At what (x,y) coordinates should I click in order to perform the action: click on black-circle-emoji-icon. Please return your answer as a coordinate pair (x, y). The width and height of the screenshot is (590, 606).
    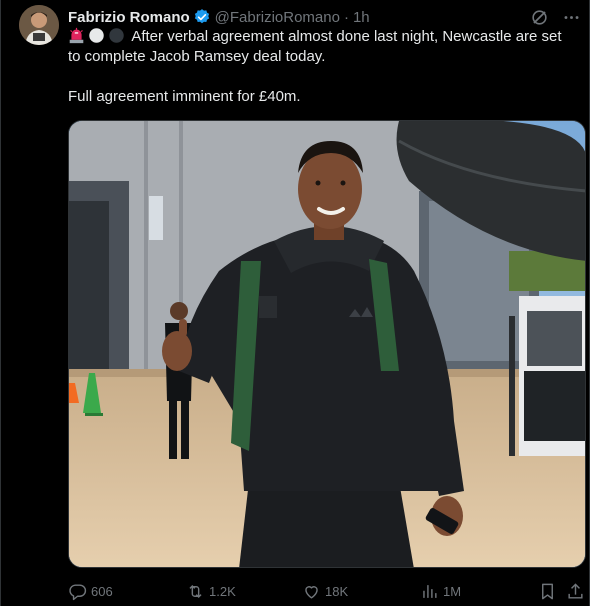
    Looking at the image, I should click on (116, 35).